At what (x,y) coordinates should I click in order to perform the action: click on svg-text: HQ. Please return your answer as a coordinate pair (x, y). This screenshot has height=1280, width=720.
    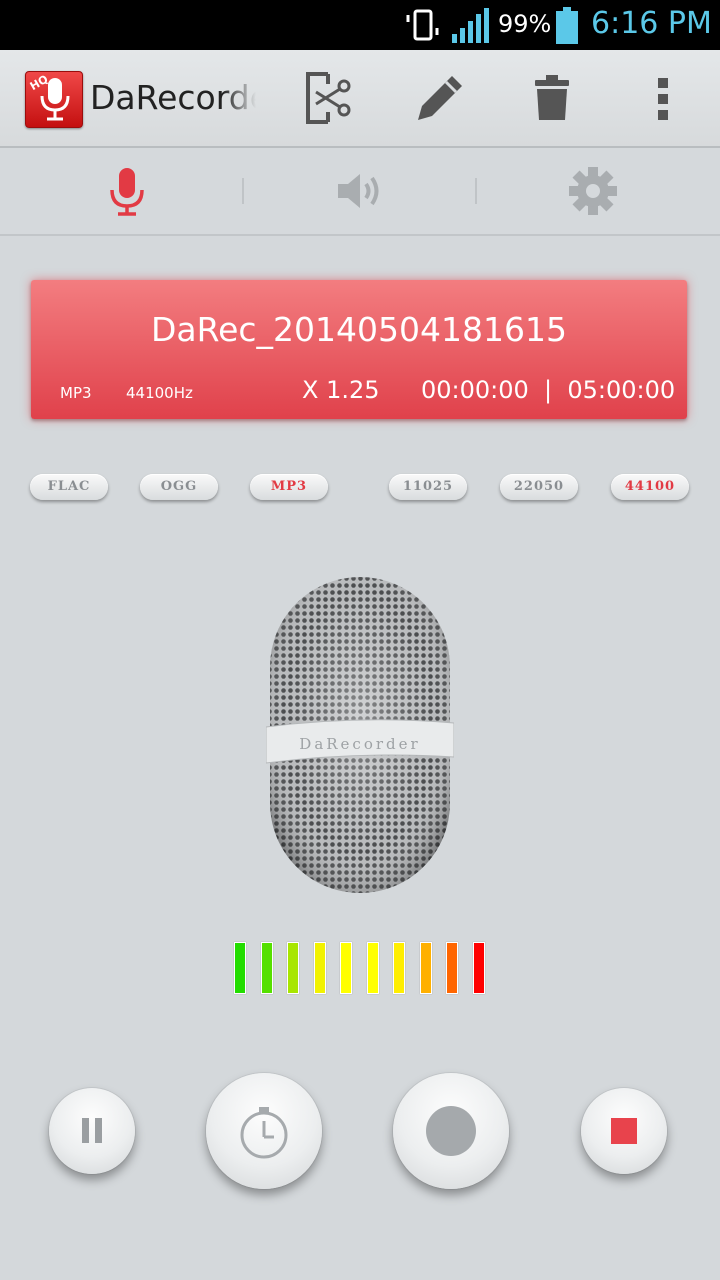
    Looking at the image, I should click on (39, 83).